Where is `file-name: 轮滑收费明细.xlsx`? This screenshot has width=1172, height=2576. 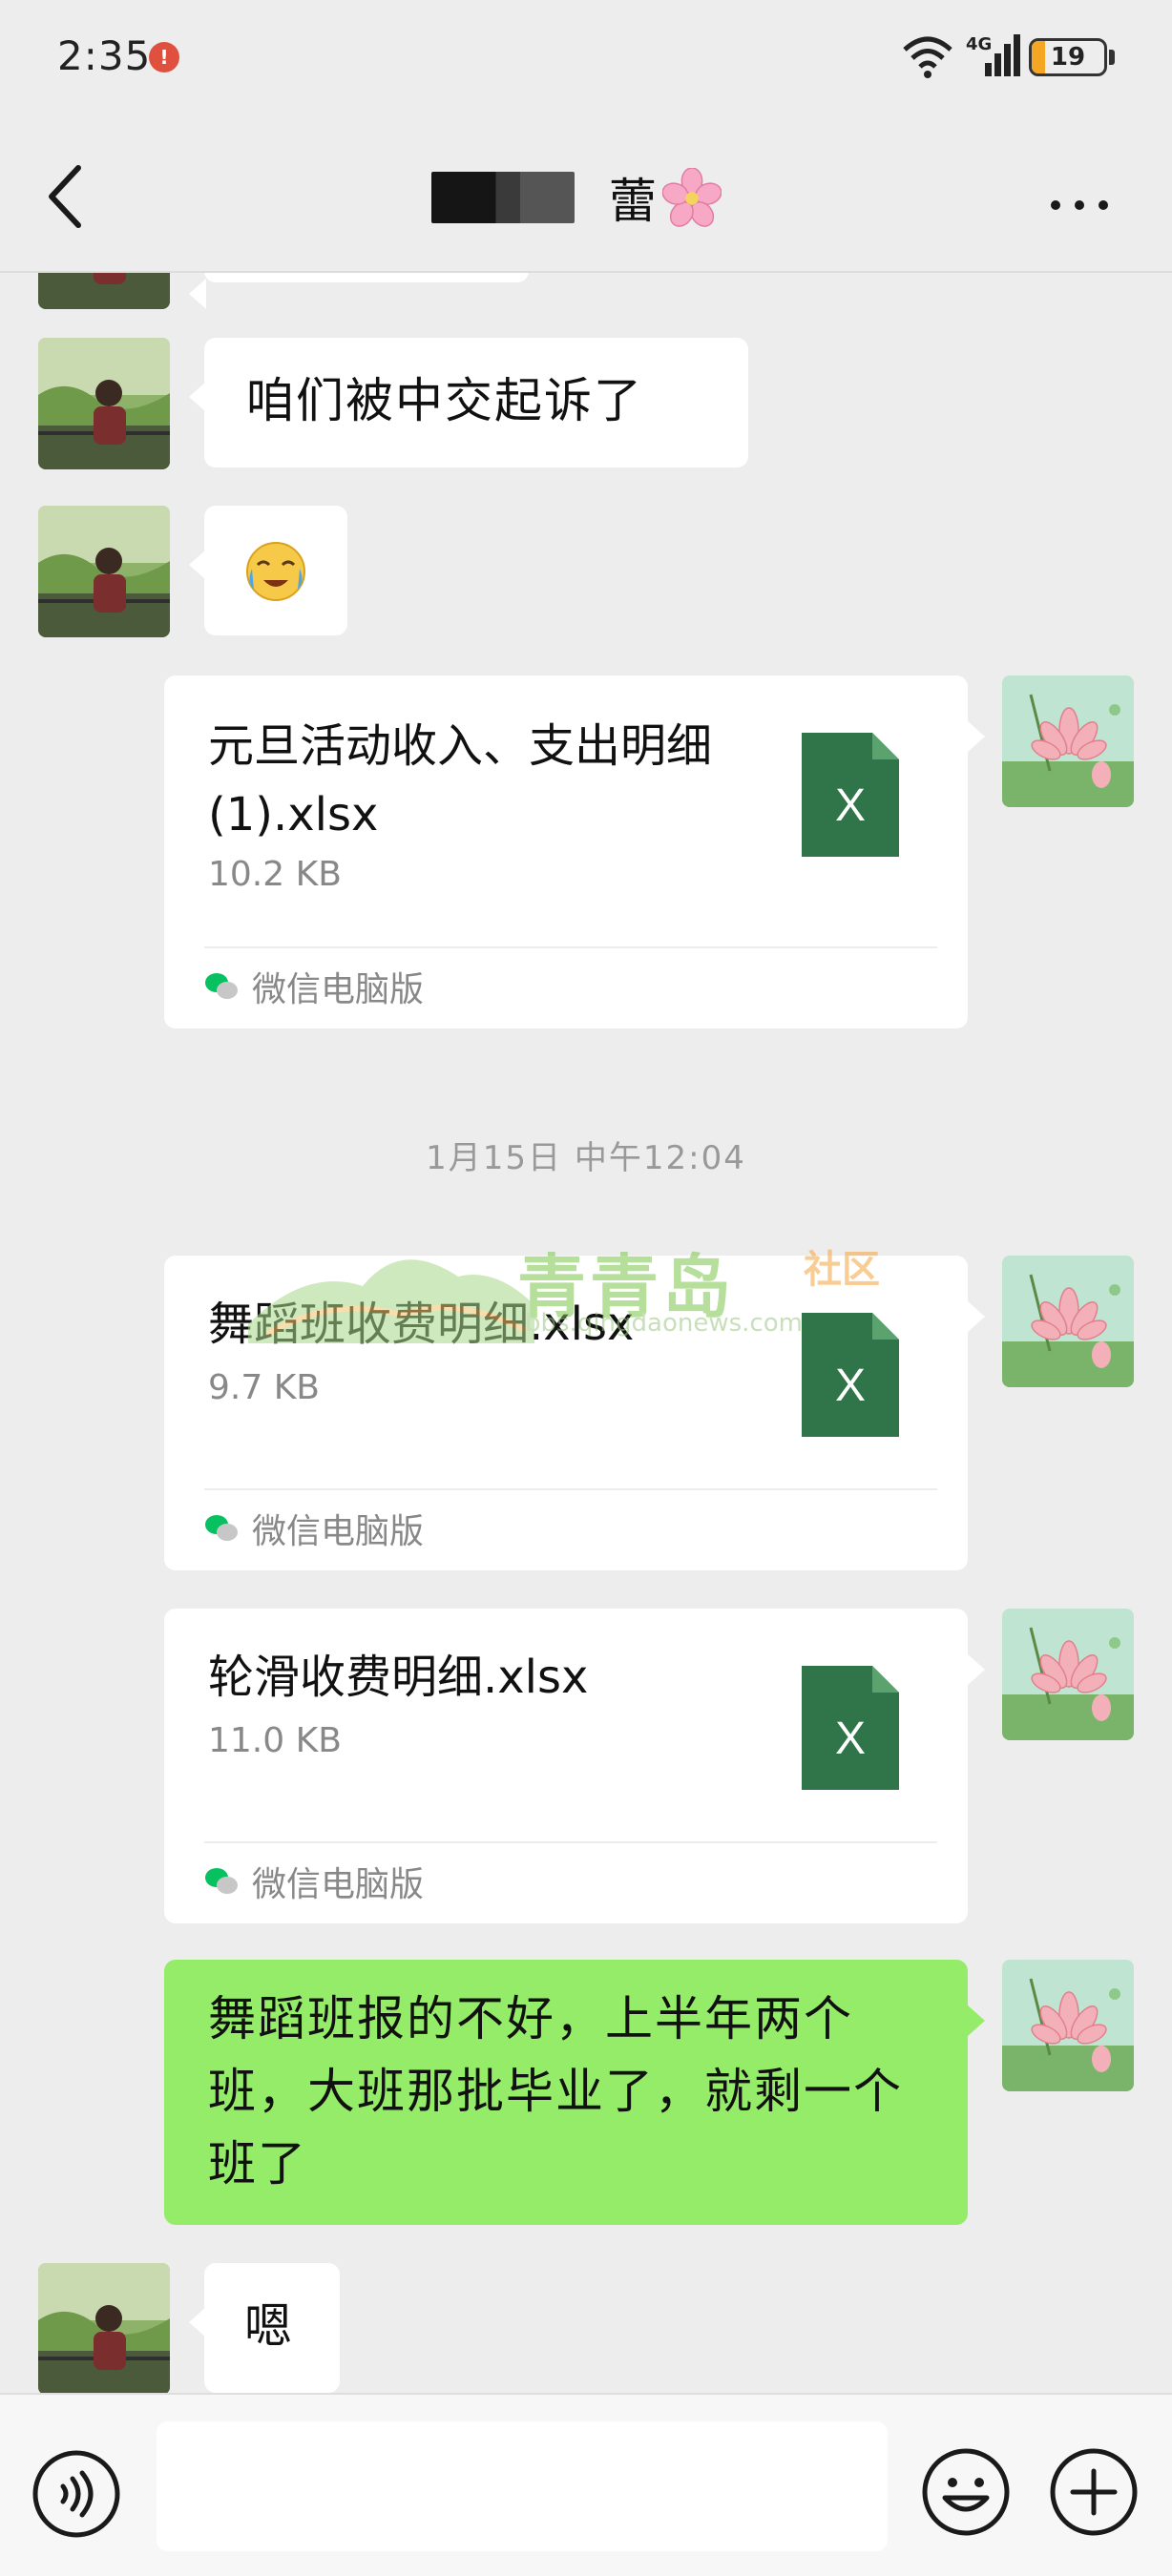 file-name: 轮滑收费明细.xlsx is located at coordinates (399, 1677).